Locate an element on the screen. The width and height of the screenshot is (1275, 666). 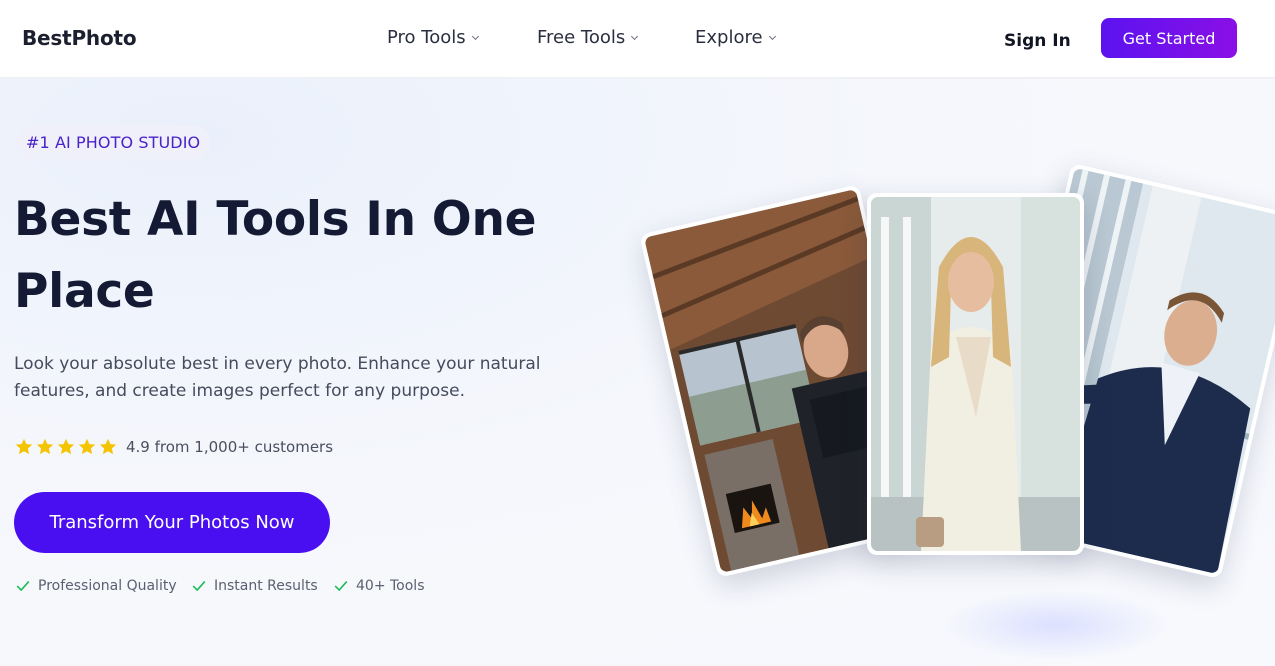
decorative-glow is located at coordinates (1055, 625).